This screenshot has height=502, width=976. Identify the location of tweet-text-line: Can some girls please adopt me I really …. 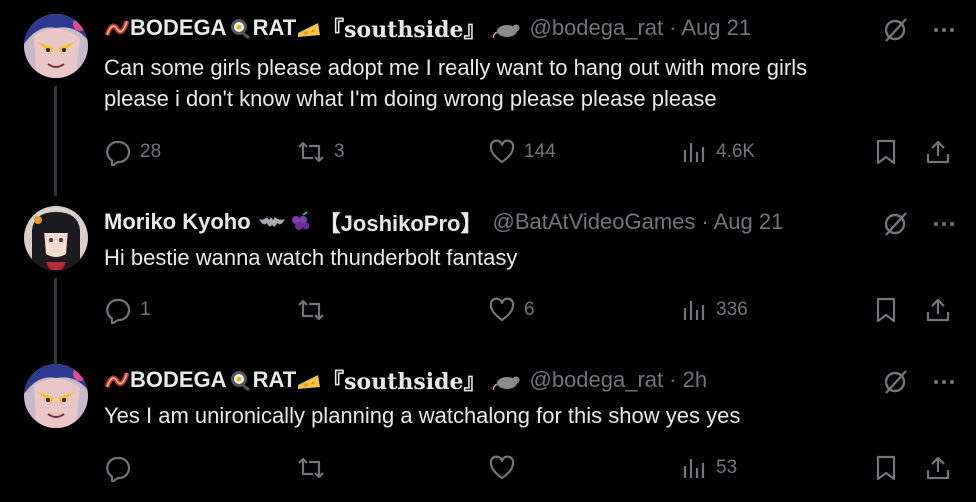
(456, 67).